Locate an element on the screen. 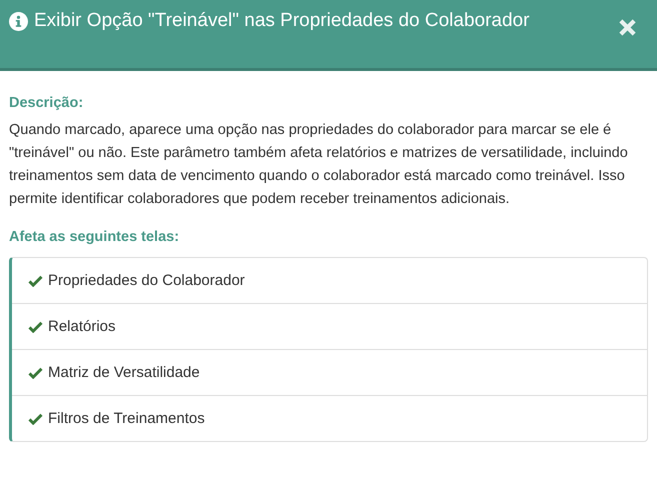 The image size is (657, 482). close-icon is located at coordinates (627, 27).